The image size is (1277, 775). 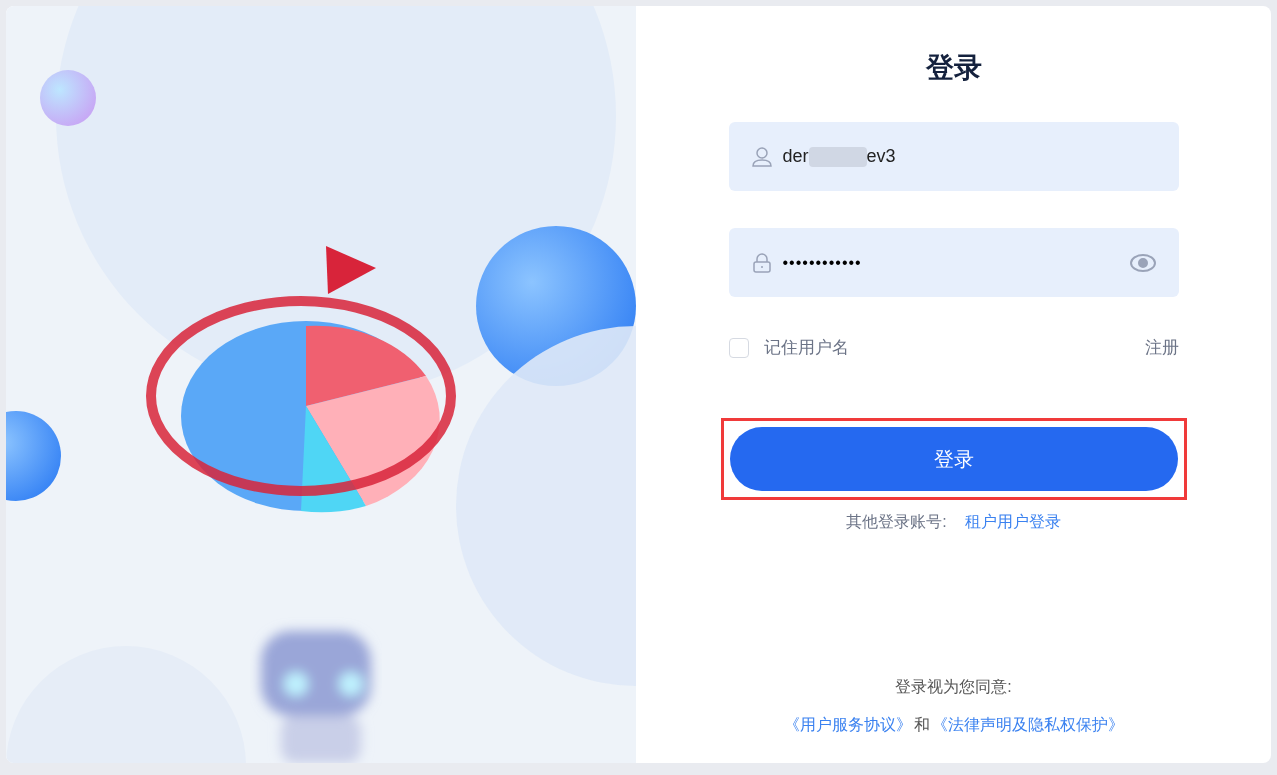 What do you see at coordinates (953, 68) in the screenshot?
I see `login-title: 登录` at bounding box center [953, 68].